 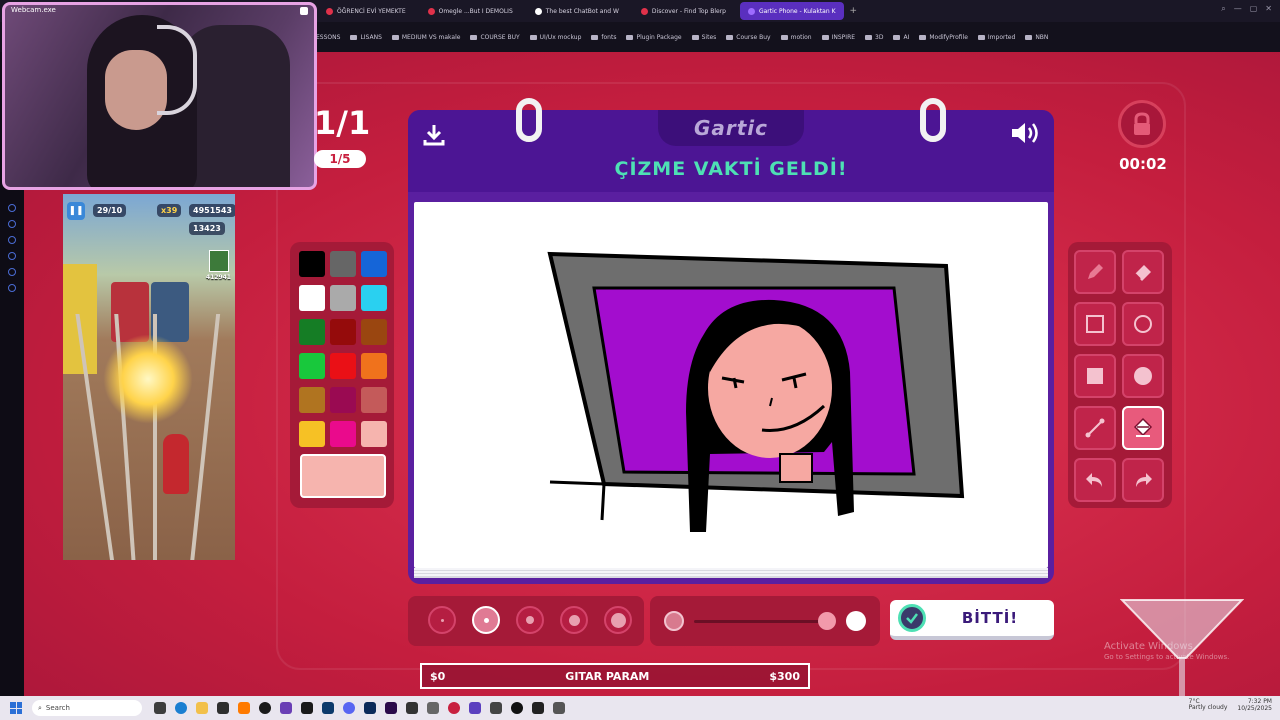 What do you see at coordinates (654, 37) in the screenshot?
I see `bookmark: Plugin Package` at bounding box center [654, 37].